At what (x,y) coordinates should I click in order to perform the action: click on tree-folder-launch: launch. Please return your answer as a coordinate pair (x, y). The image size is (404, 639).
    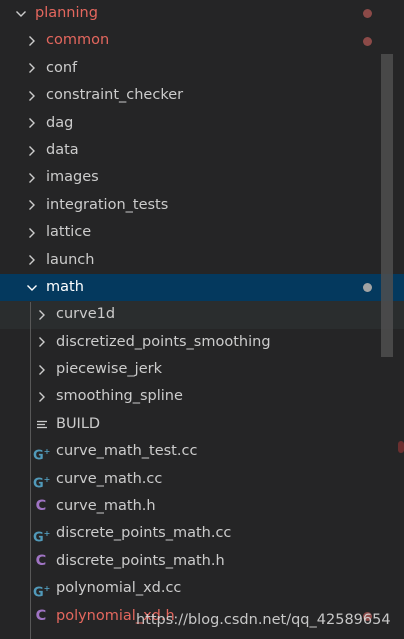
    Looking at the image, I should click on (202, 260).